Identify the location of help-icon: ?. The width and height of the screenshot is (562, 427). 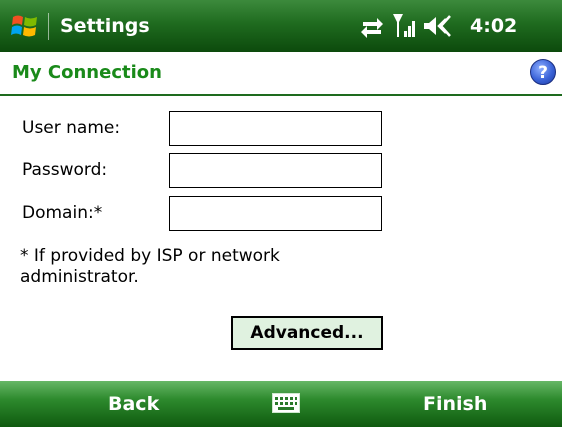
(543, 72).